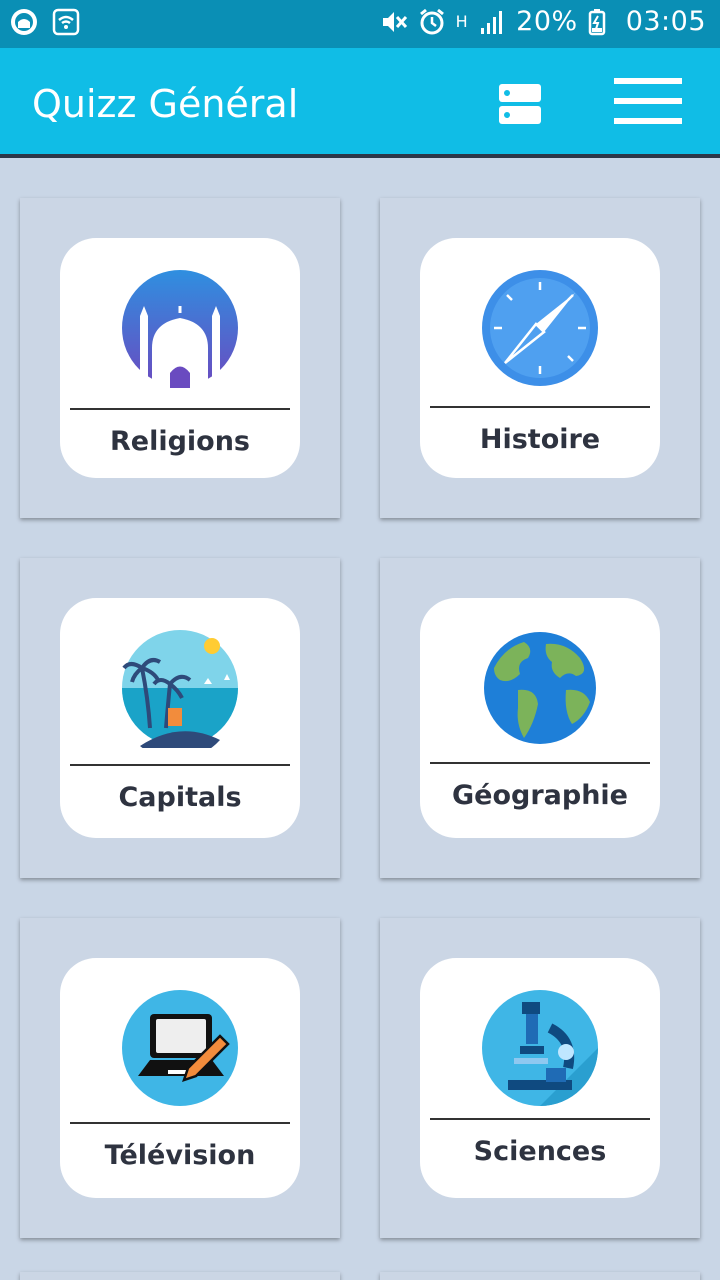 This screenshot has width=720, height=1280. I want to click on category-tile-capitals: Capitals, so click(180, 718).